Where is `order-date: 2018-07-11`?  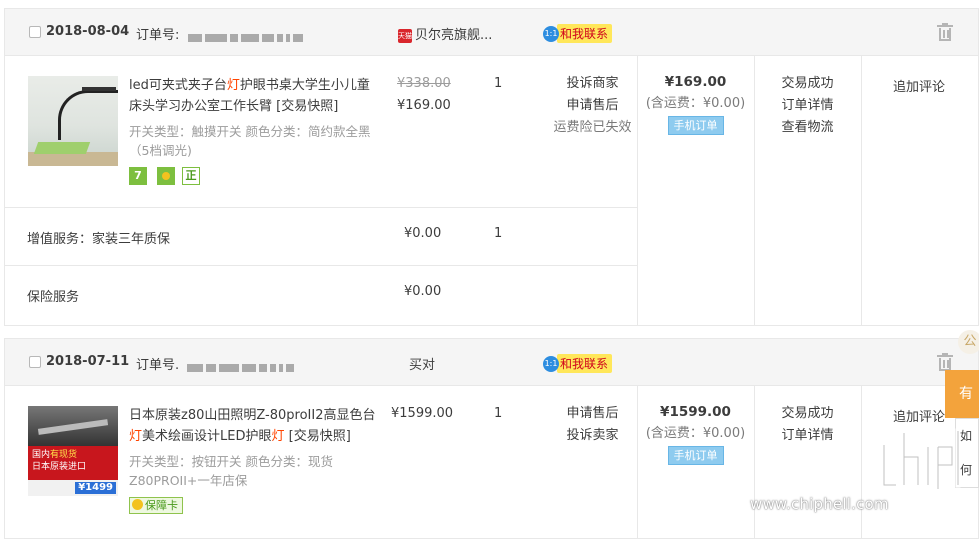
order-date: 2018-07-11 is located at coordinates (88, 361).